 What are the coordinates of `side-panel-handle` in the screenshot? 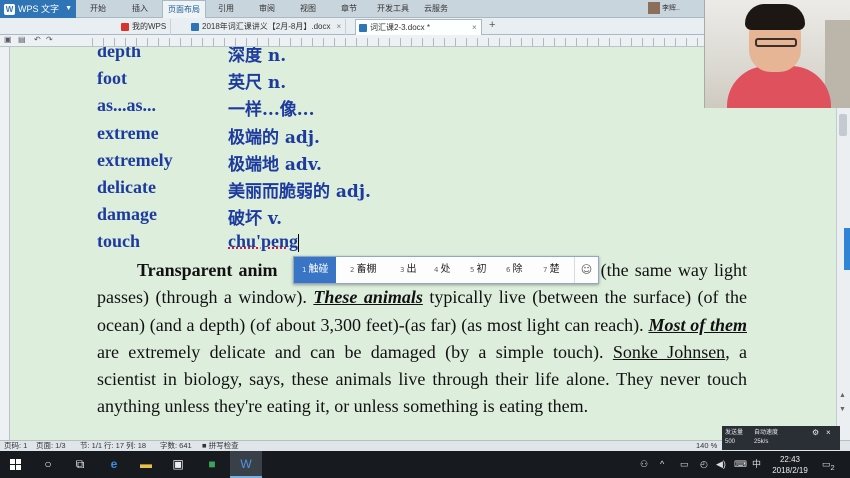 It's located at (847, 249).